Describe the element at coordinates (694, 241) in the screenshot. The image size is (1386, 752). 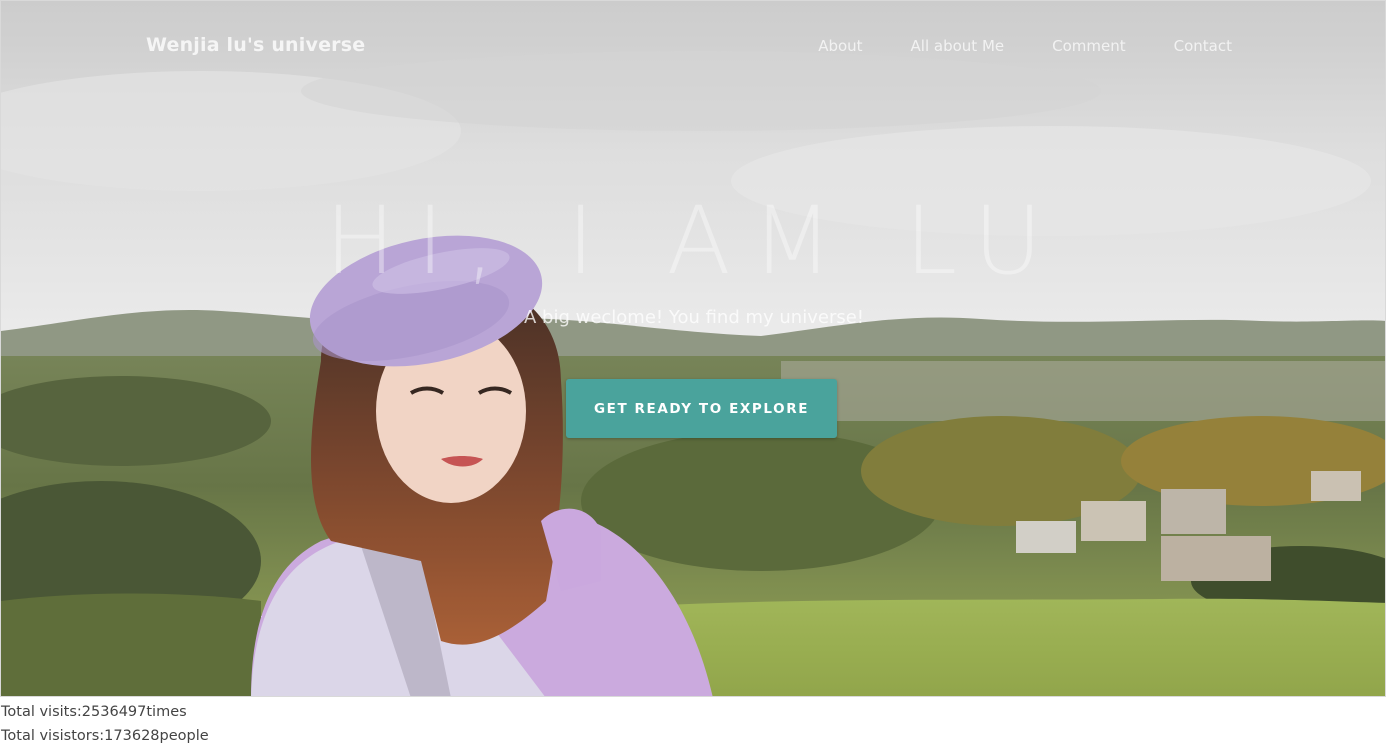
I see `hero-title: HI, I AM LU` at that location.